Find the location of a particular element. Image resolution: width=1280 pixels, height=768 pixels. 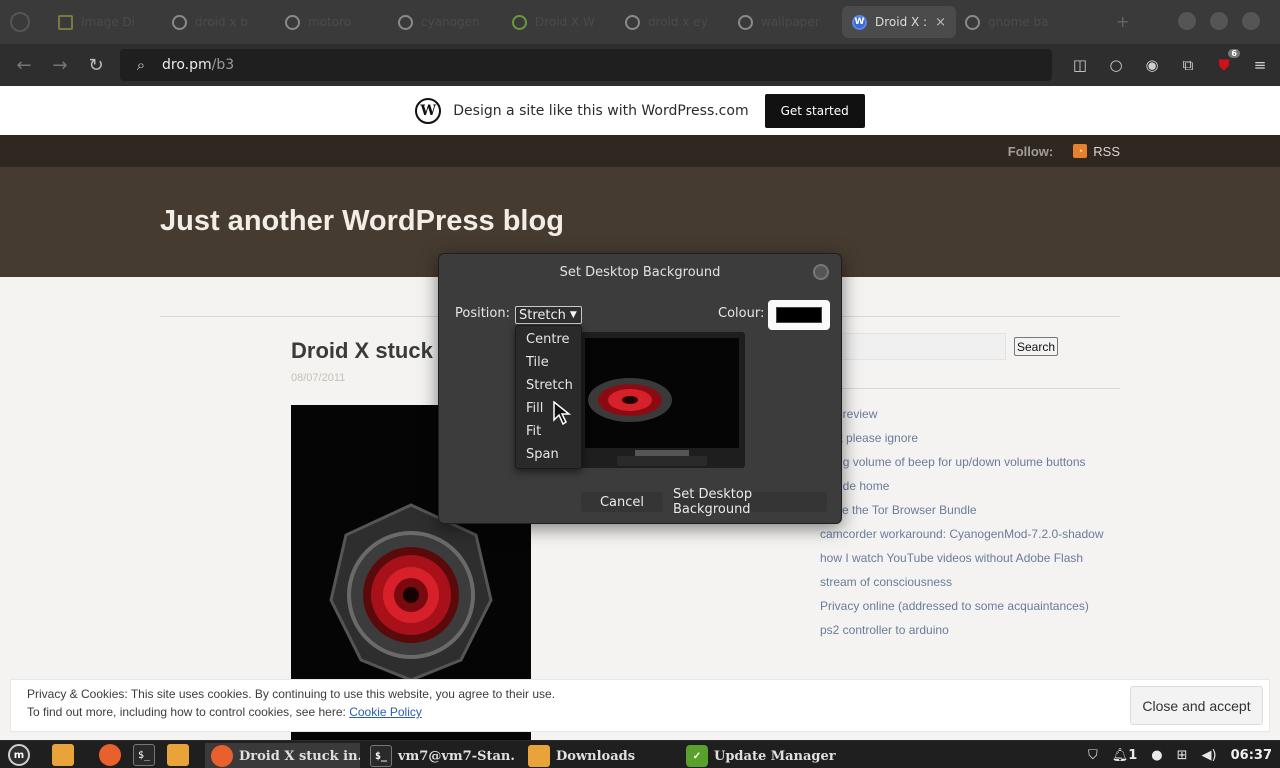

colour-picker-button is located at coordinates (799, 315).